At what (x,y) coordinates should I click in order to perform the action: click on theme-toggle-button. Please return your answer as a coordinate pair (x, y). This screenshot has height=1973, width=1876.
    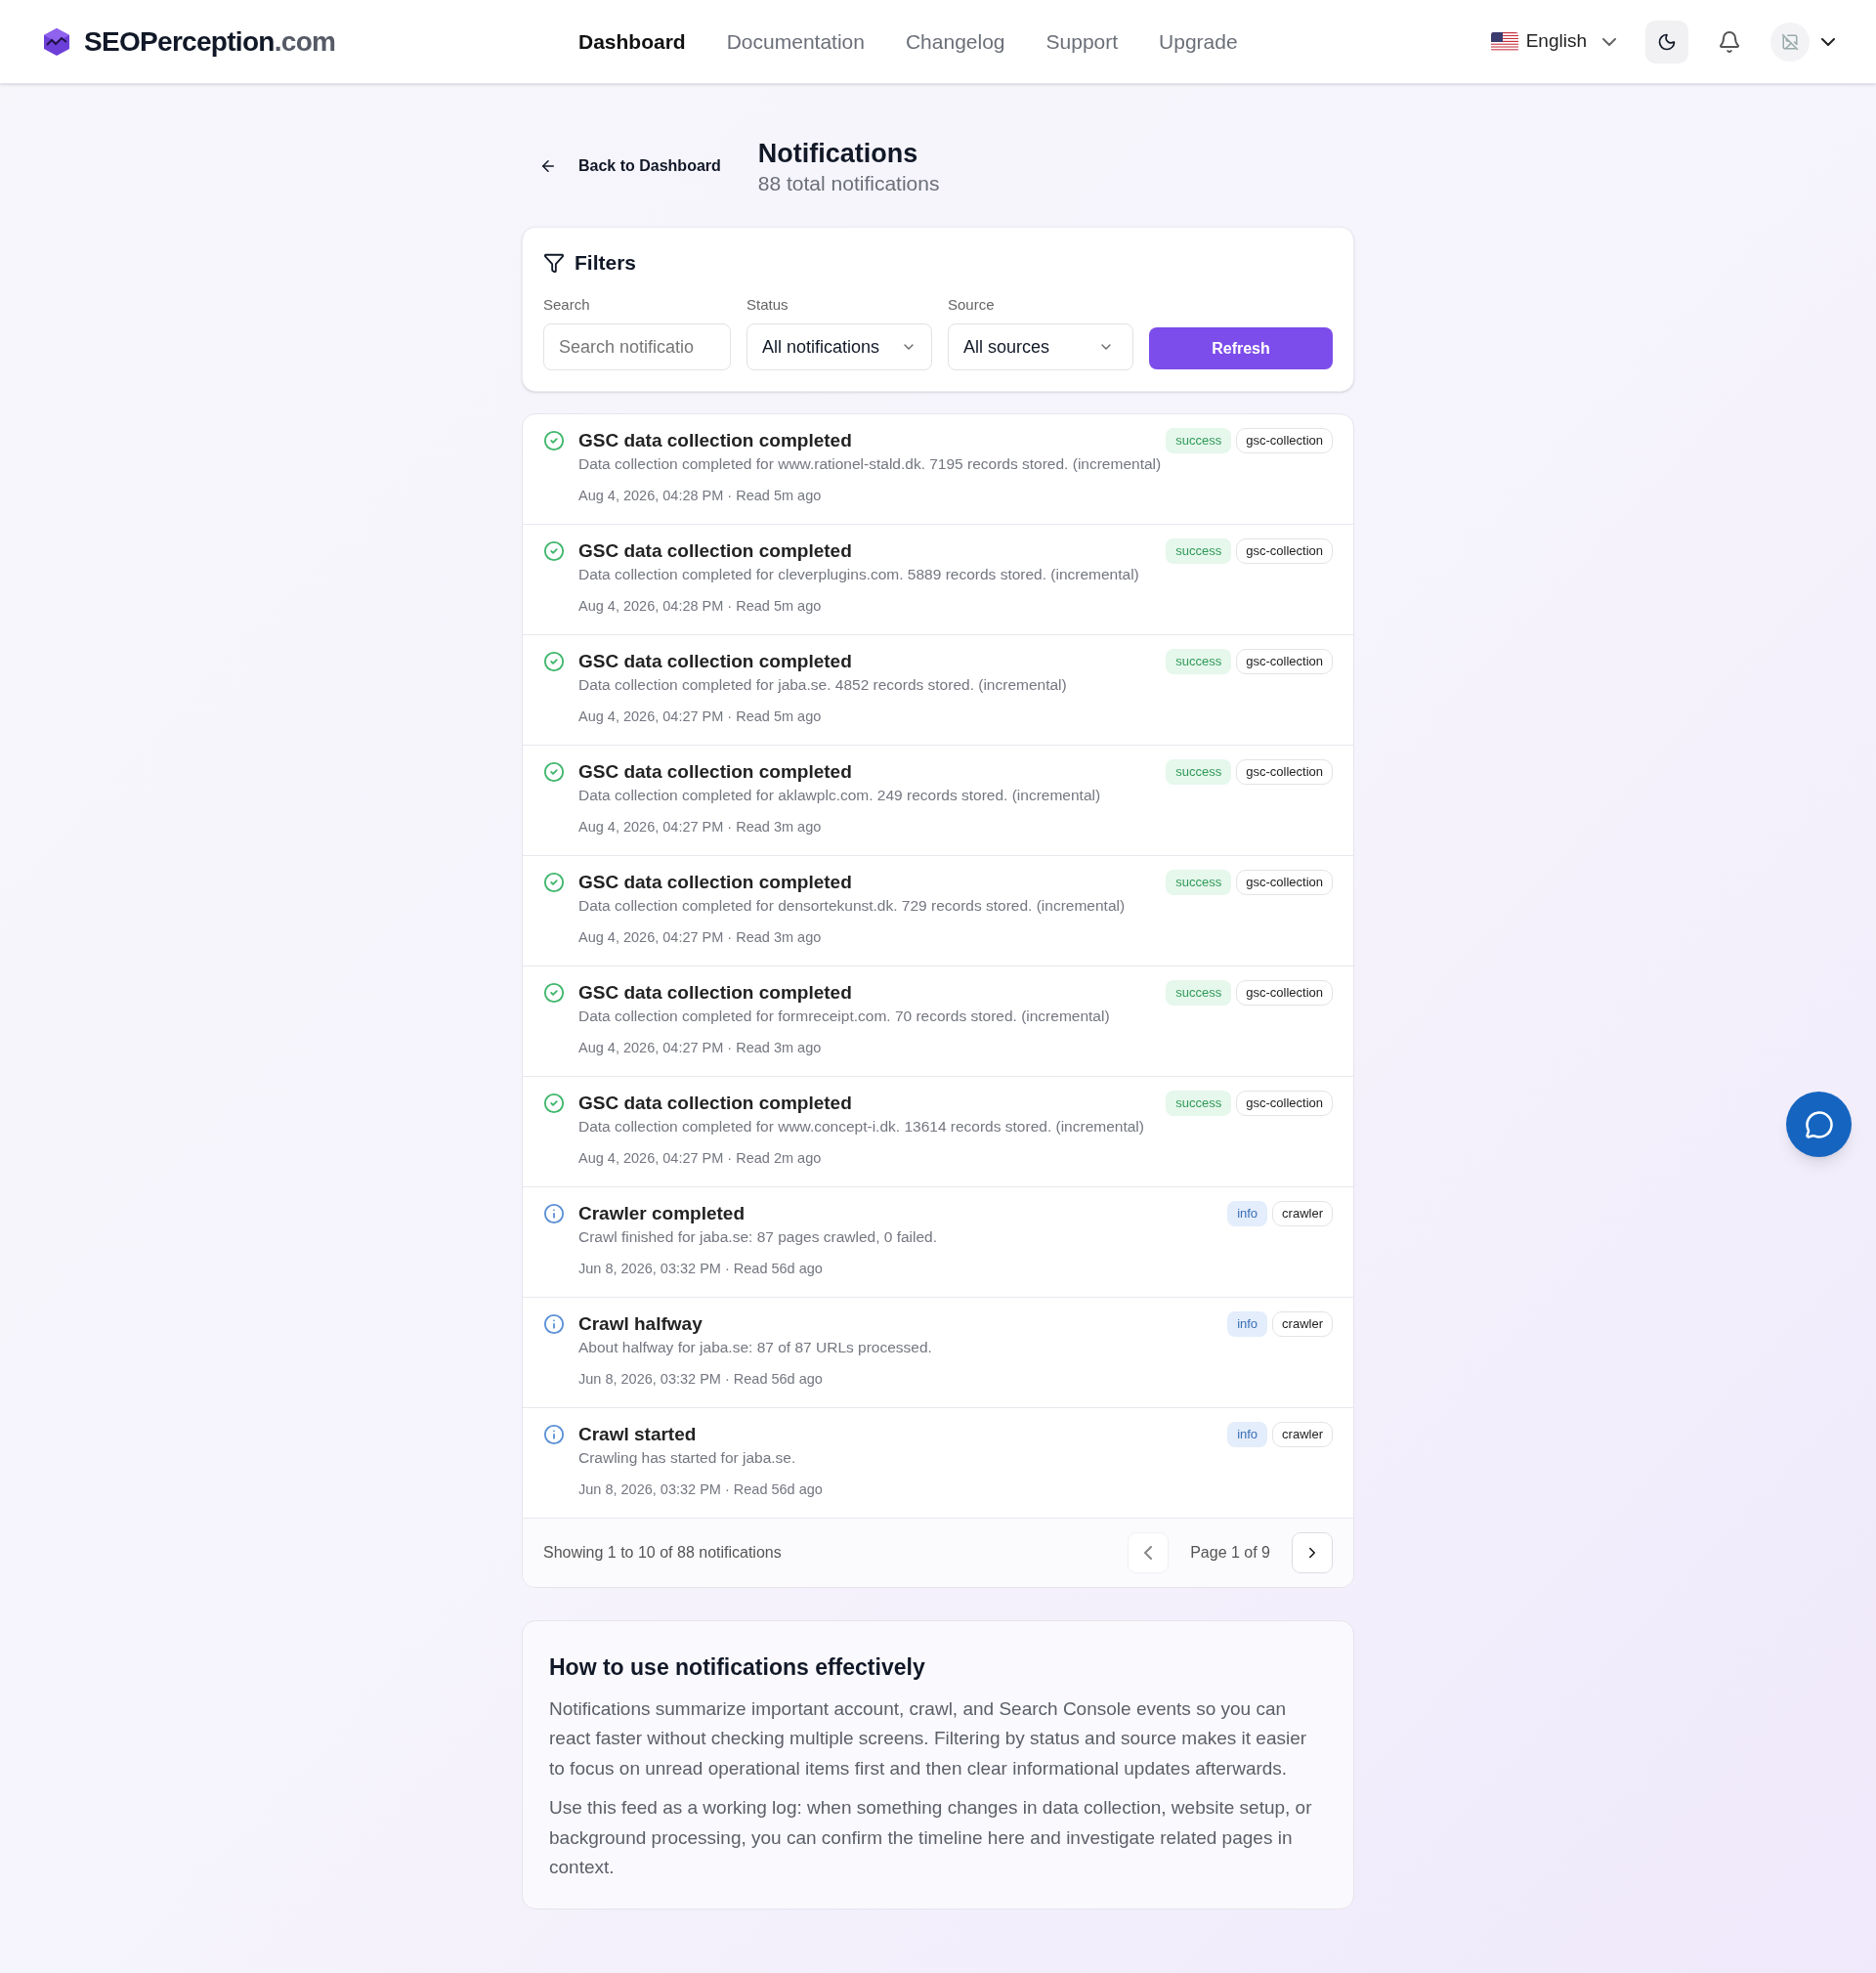
    Looking at the image, I should click on (1666, 42).